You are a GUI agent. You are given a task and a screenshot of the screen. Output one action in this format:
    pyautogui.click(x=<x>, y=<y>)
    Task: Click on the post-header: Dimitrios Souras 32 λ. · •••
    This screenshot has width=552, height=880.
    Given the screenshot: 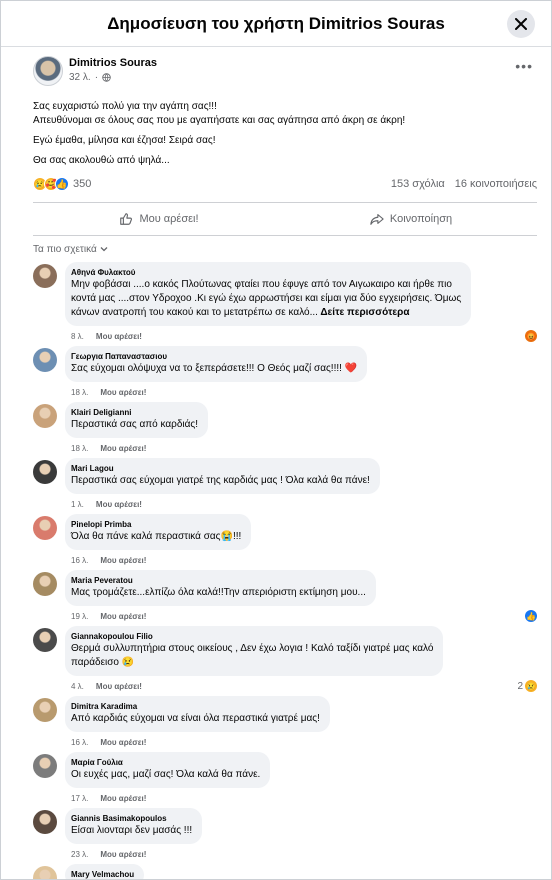 What is the action you would take?
    pyautogui.click(x=285, y=76)
    